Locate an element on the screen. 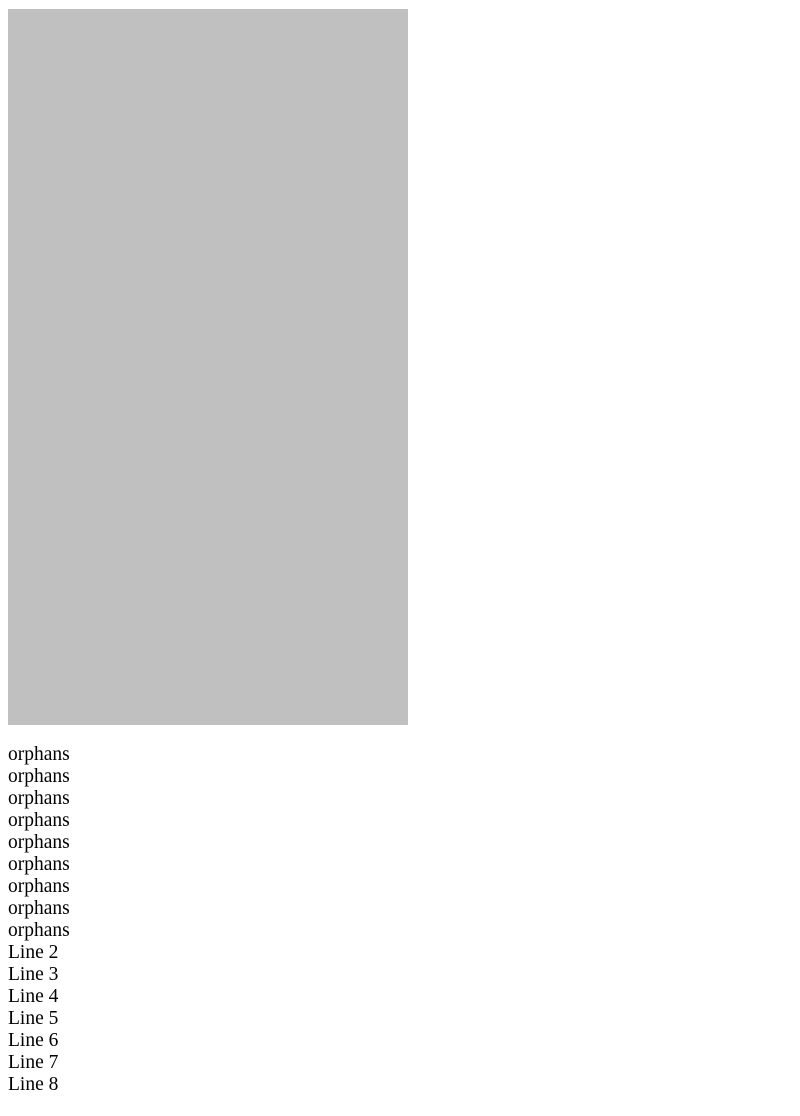  text-line: Line 5 is located at coordinates (33, 1018).